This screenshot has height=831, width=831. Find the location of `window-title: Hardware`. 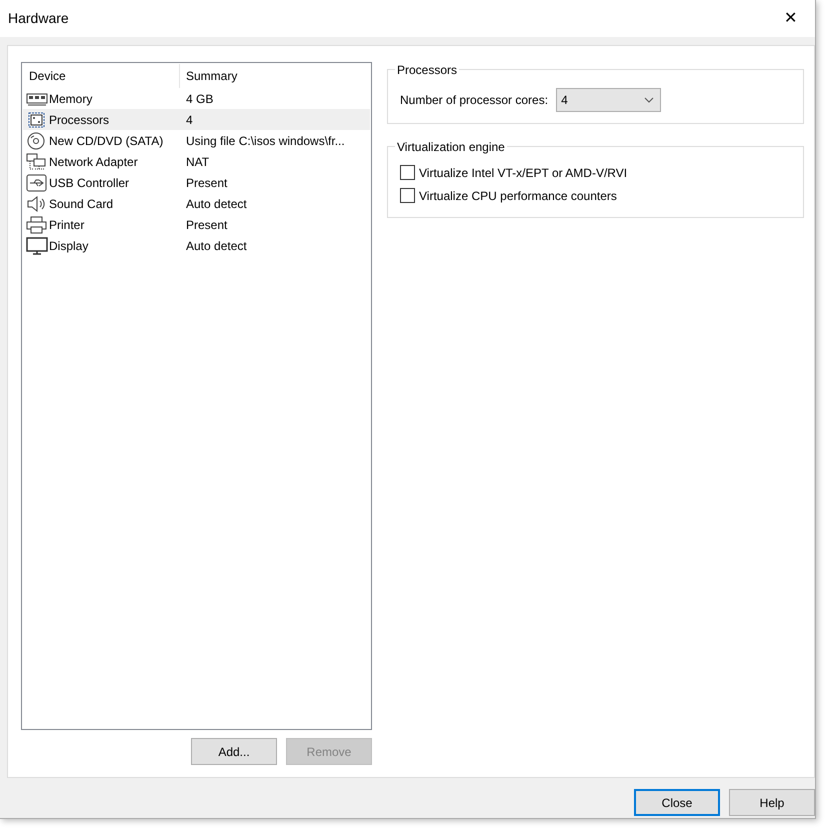

window-title: Hardware is located at coordinates (38, 18).